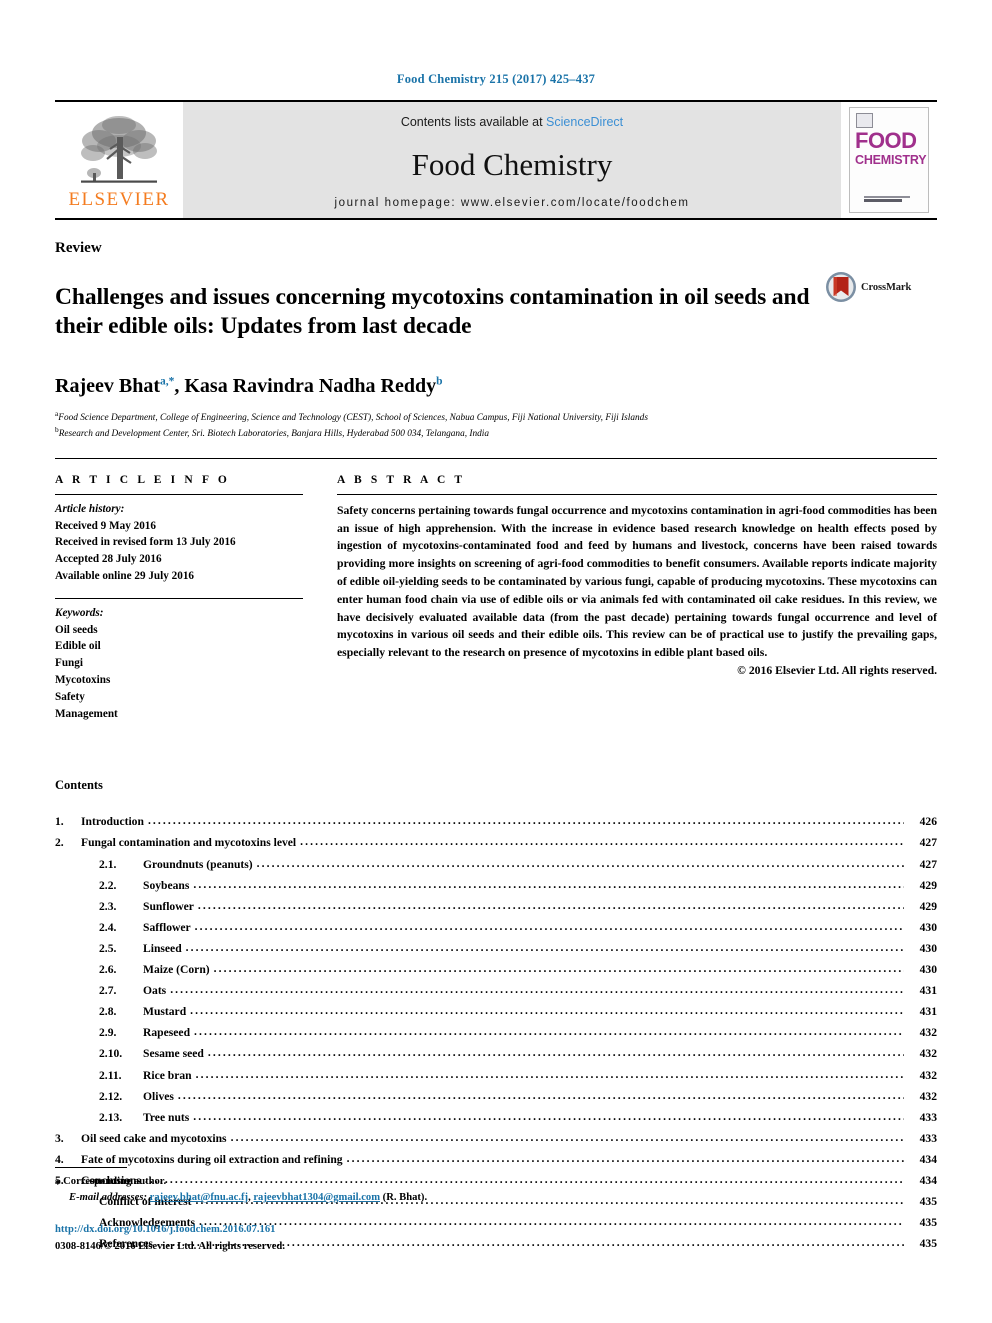  I want to click on toc-entry-page: 430, so click(928, 970).